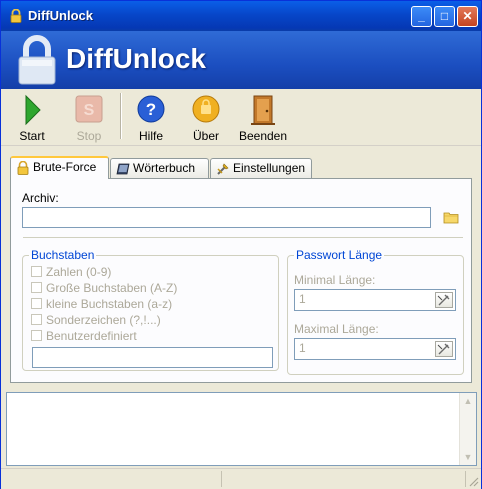 The width and height of the screenshot is (482, 489). What do you see at coordinates (444, 16) in the screenshot?
I see `maximize-button: □` at bounding box center [444, 16].